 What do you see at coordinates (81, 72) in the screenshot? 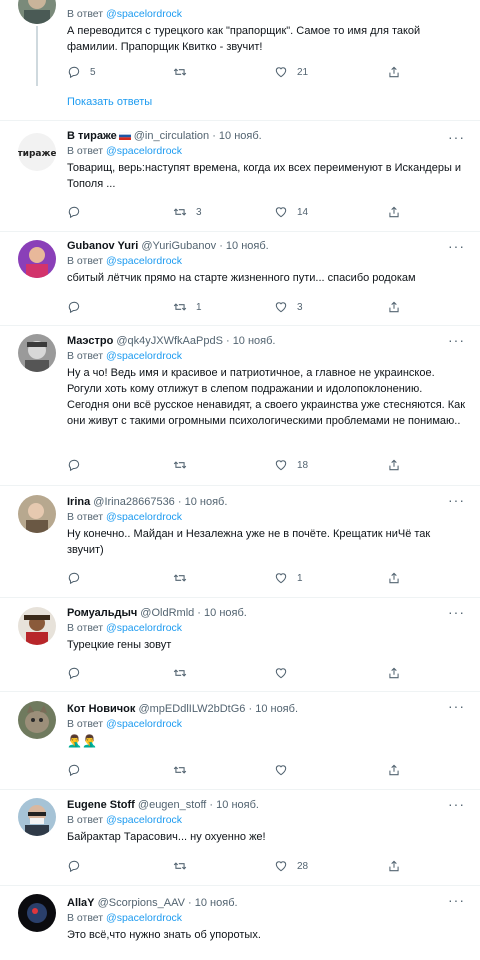
I see `reply-button: 5` at bounding box center [81, 72].